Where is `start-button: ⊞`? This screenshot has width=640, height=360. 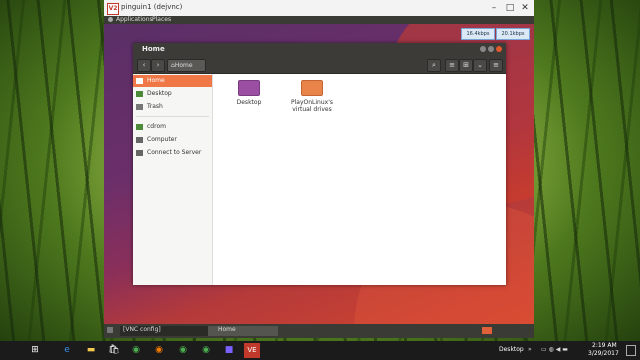 start-button: ⊞ is located at coordinates (35, 350).